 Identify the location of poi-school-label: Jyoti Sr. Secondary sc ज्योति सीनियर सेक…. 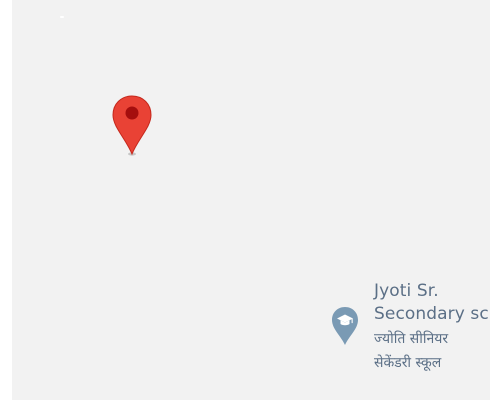
(432, 327).